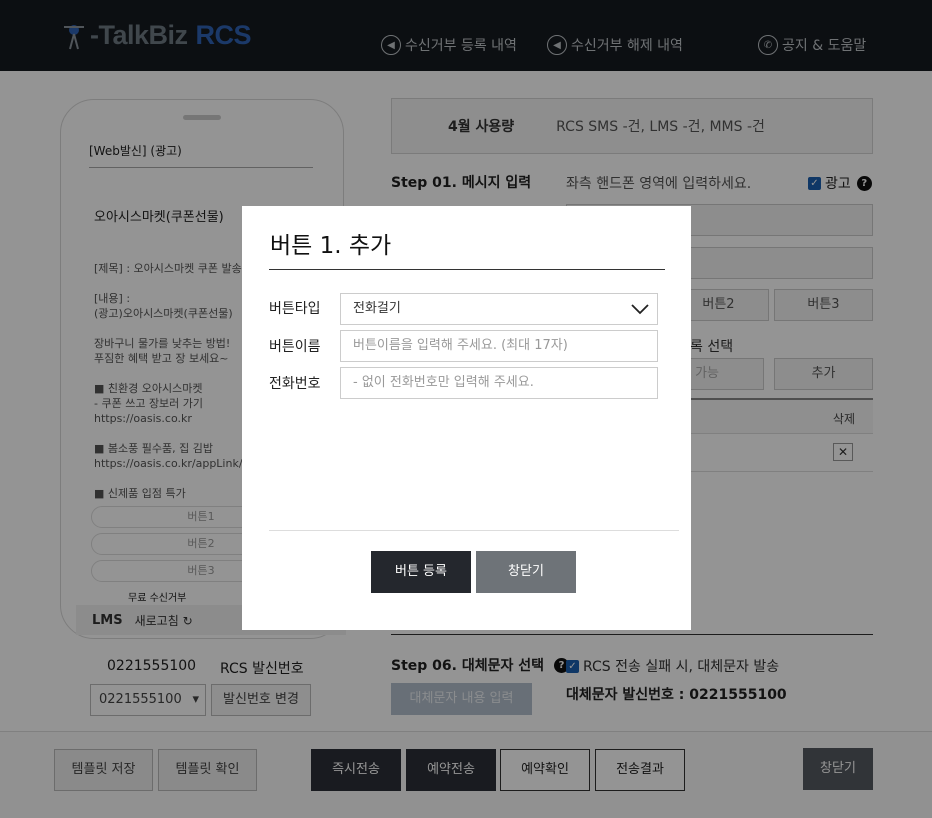 This screenshot has height=818, width=932. I want to click on button-type-label: 버튼타입, so click(295, 309).